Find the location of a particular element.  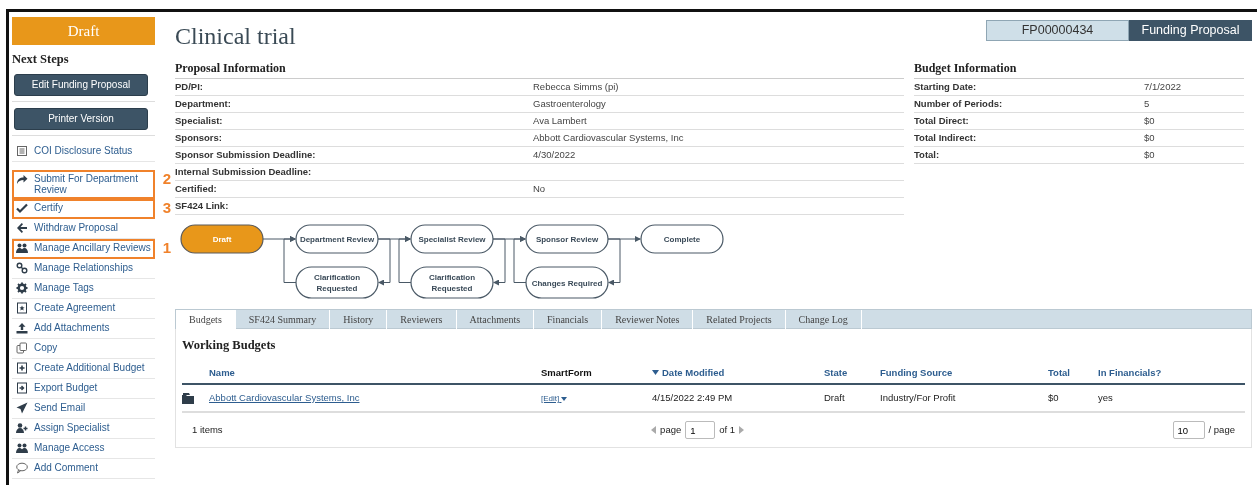

comment-icon is located at coordinates (22, 467).